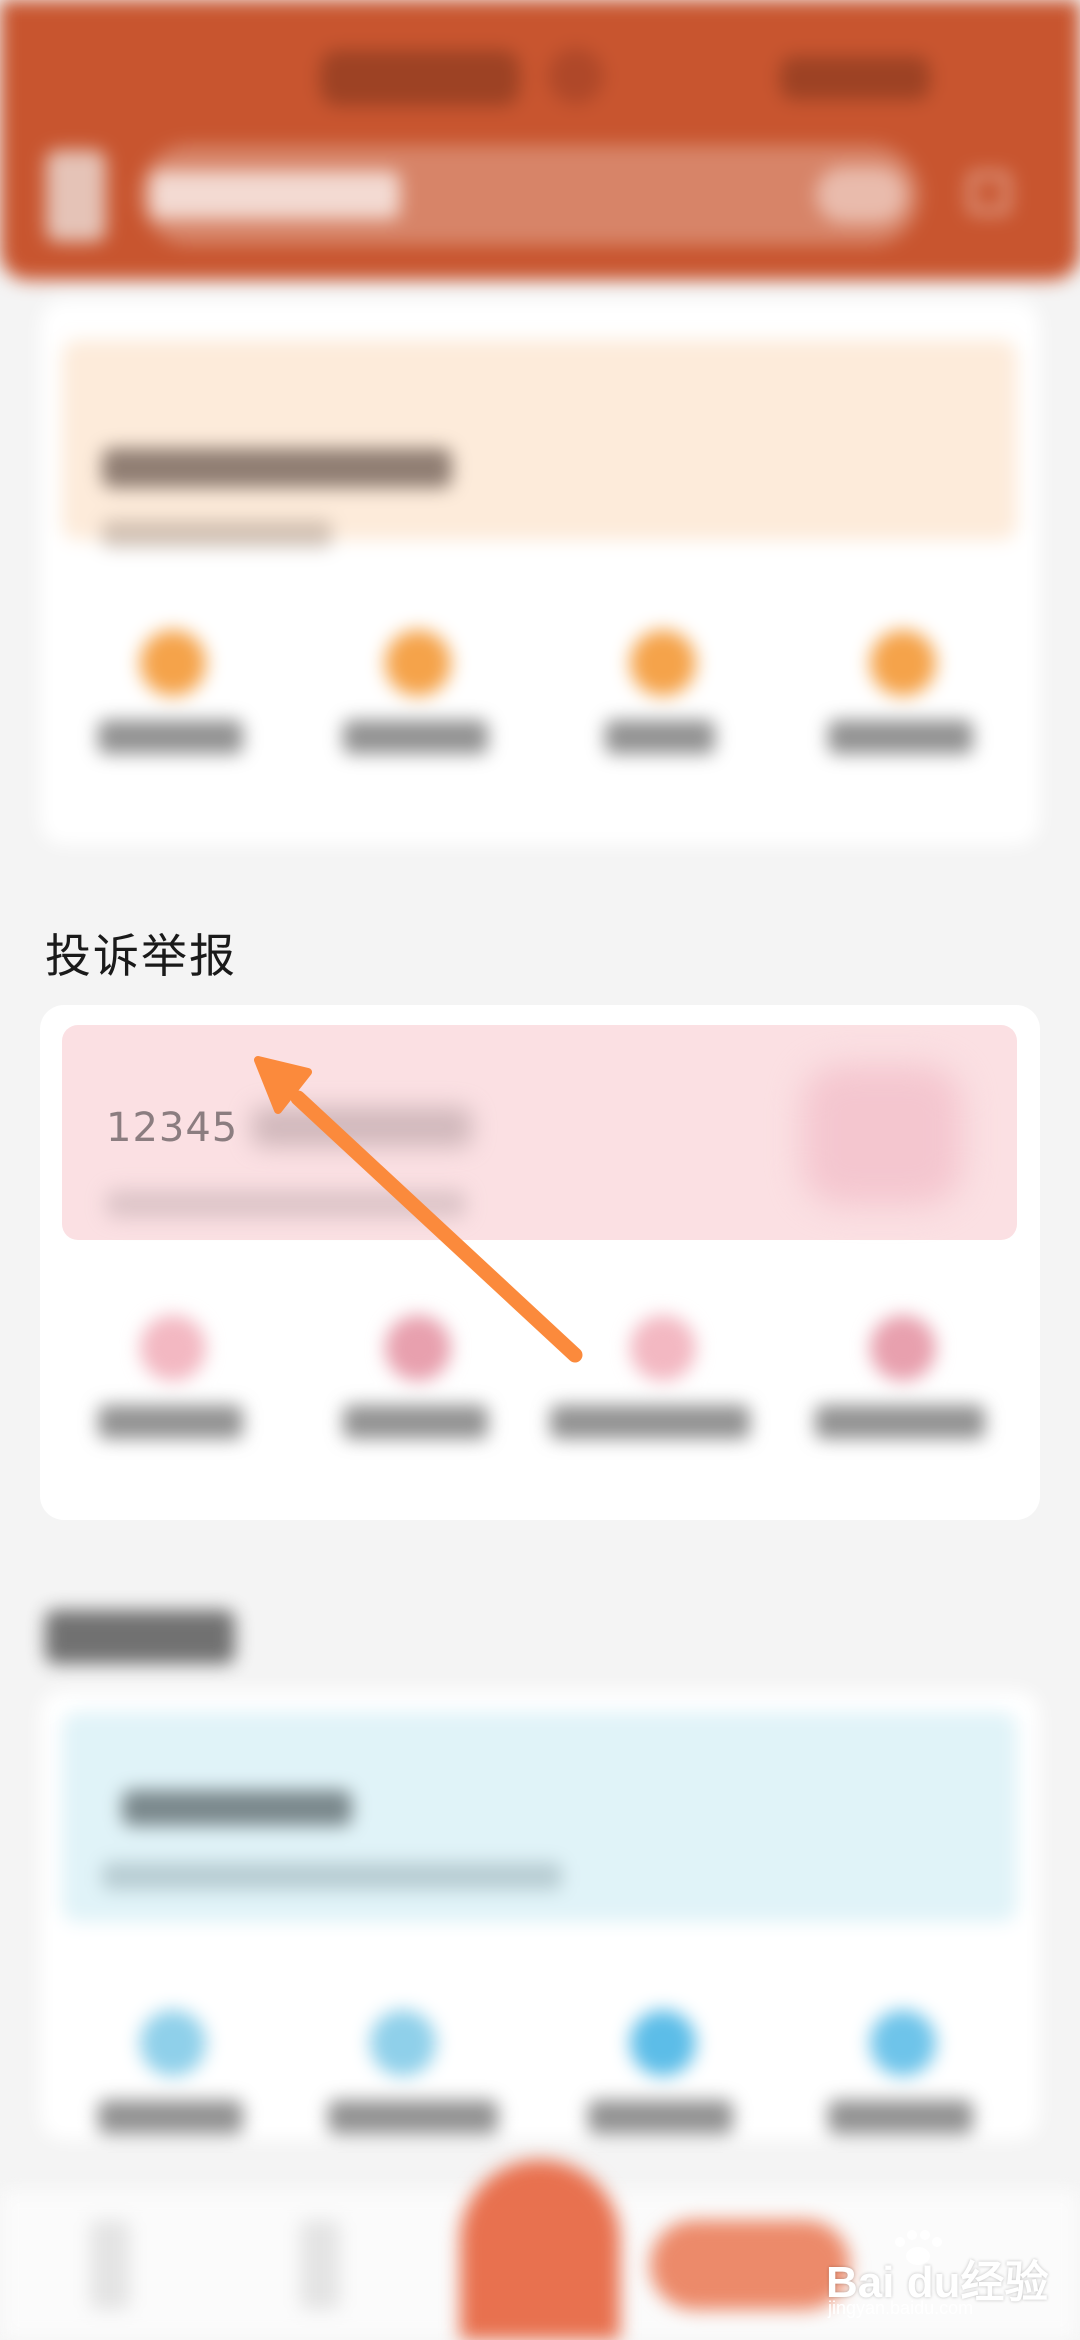 The height and width of the screenshot is (2340, 1080). What do you see at coordinates (420, 78) in the screenshot?
I see `status-bar-left` at bounding box center [420, 78].